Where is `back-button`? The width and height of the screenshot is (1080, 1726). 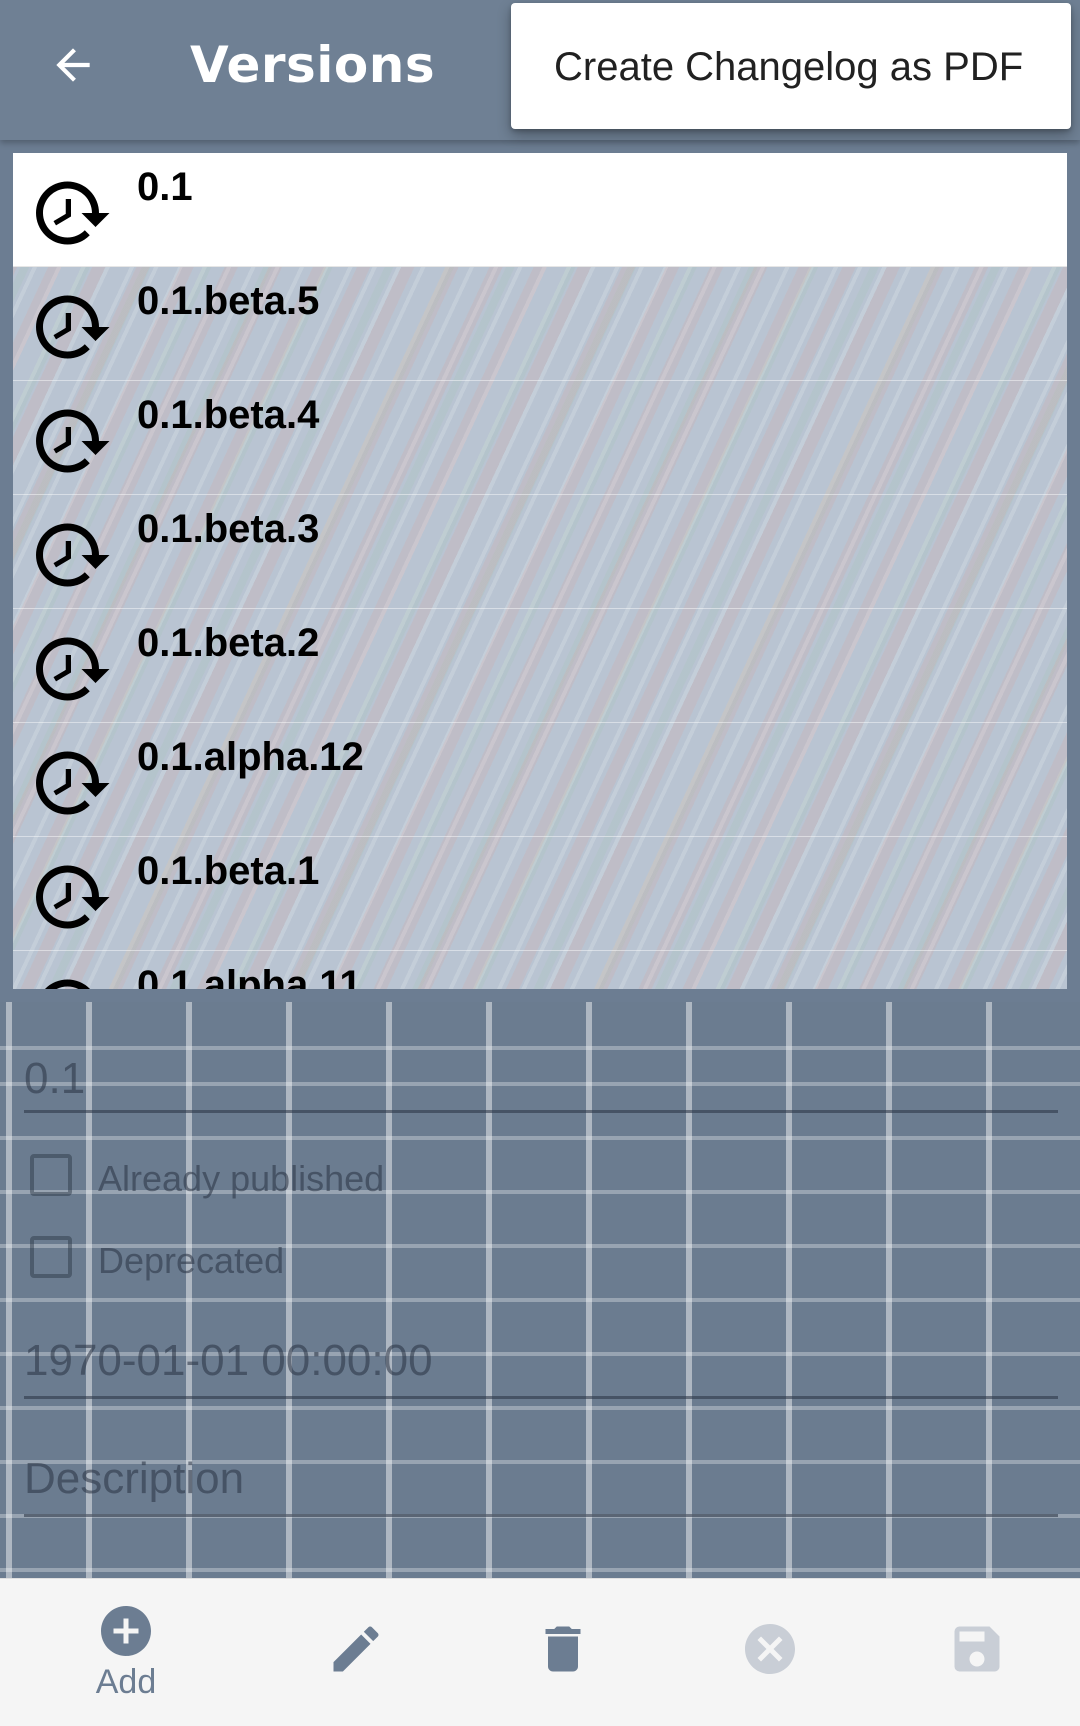 back-button is located at coordinates (73, 65).